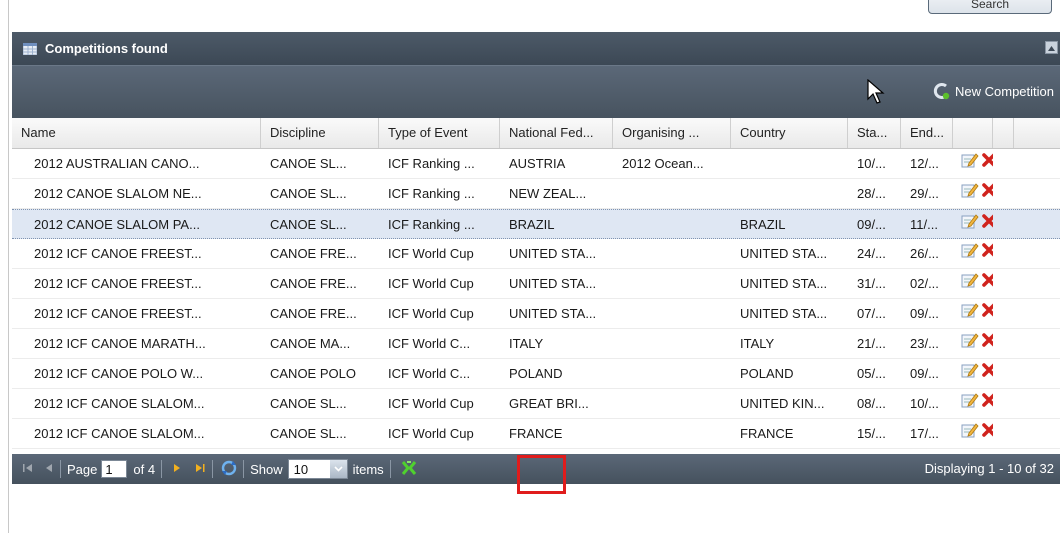  What do you see at coordinates (532, 224) in the screenshot?
I see `cell-national-federation: BRAZIL` at bounding box center [532, 224].